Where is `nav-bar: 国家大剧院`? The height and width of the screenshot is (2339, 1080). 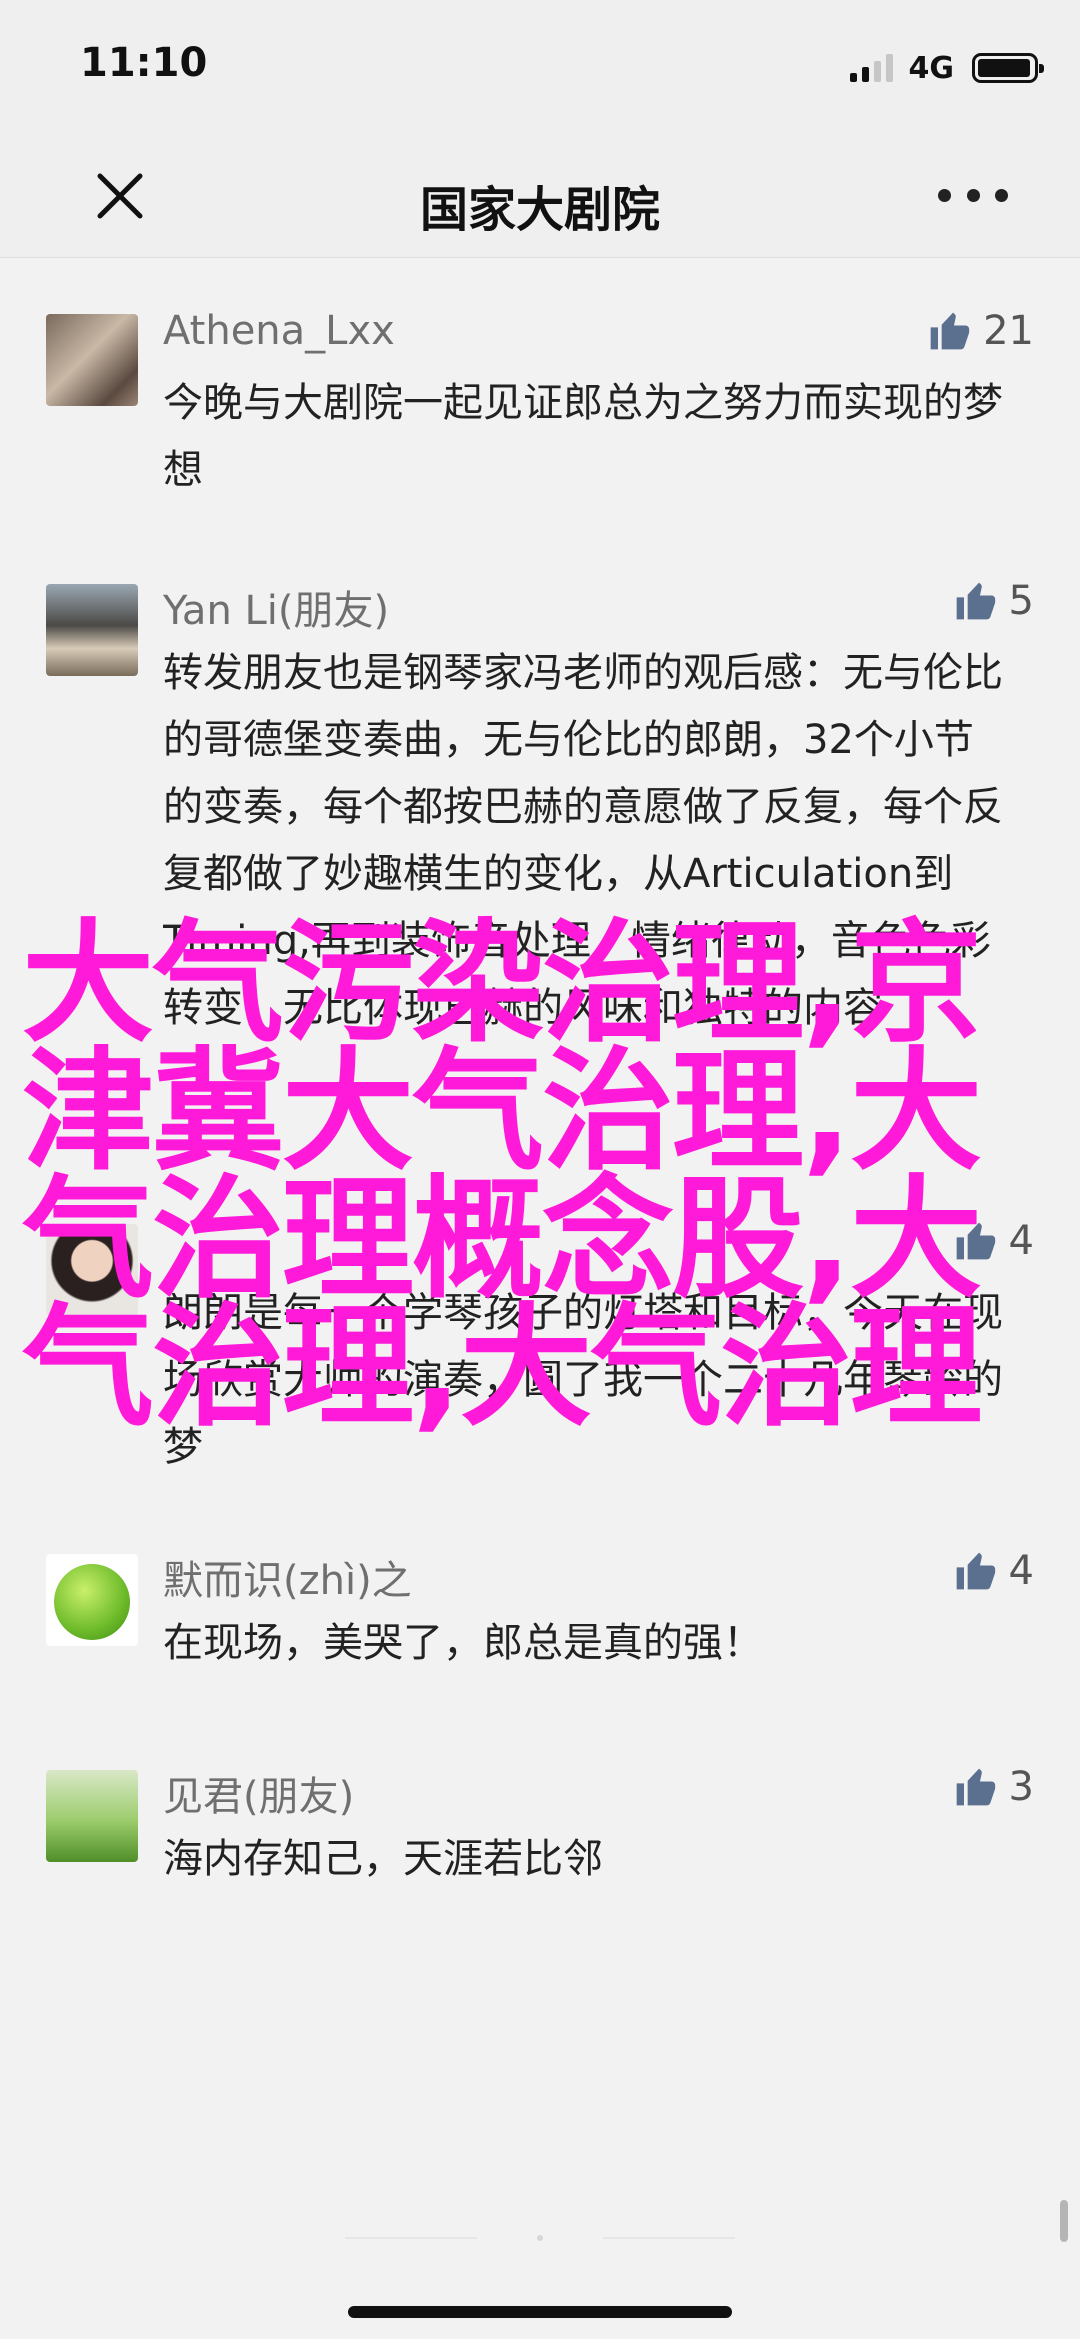 nav-bar: 国家大剧院 is located at coordinates (540, 199).